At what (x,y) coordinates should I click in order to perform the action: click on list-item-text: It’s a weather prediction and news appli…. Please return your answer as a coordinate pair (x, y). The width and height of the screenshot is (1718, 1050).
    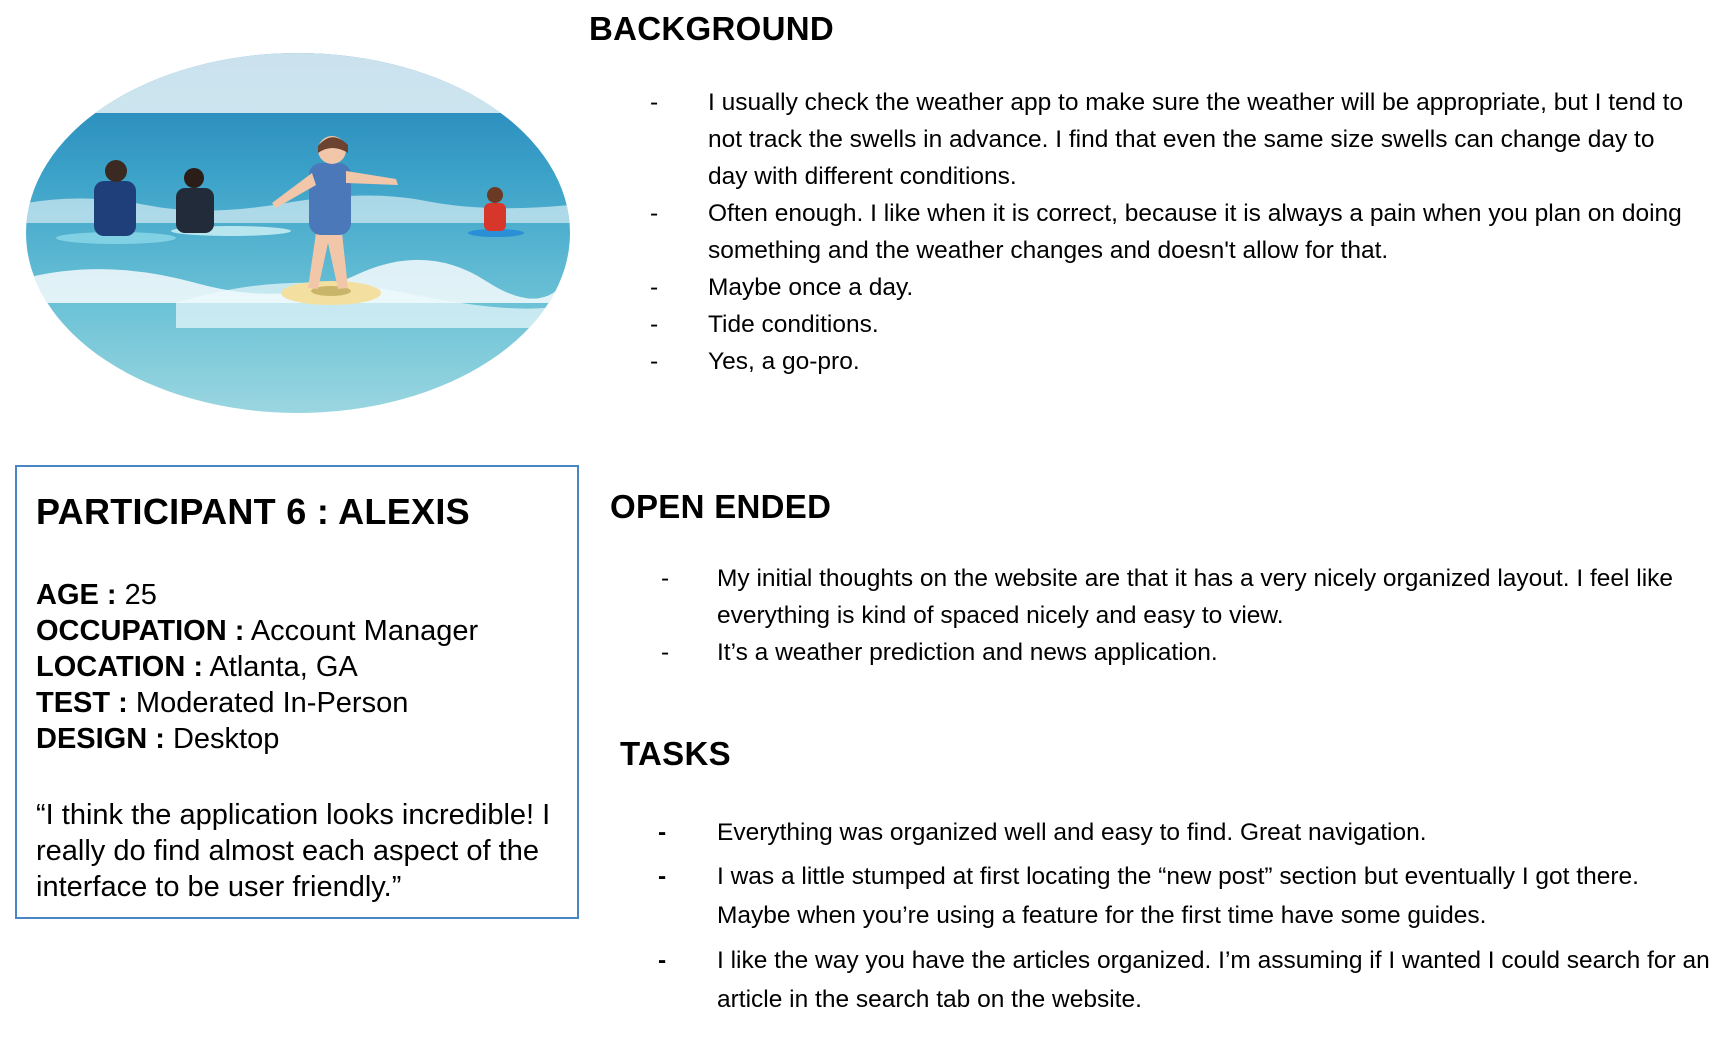
    Looking at the image, I should click on (967, 652).